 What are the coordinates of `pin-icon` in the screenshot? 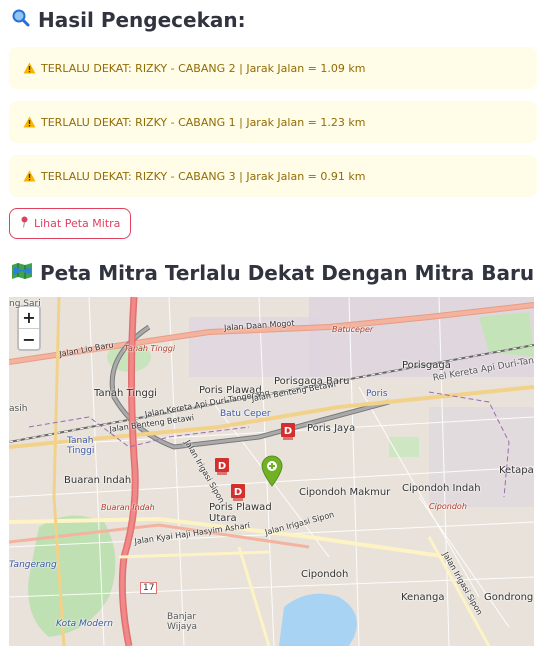 It's located at (24, 223).